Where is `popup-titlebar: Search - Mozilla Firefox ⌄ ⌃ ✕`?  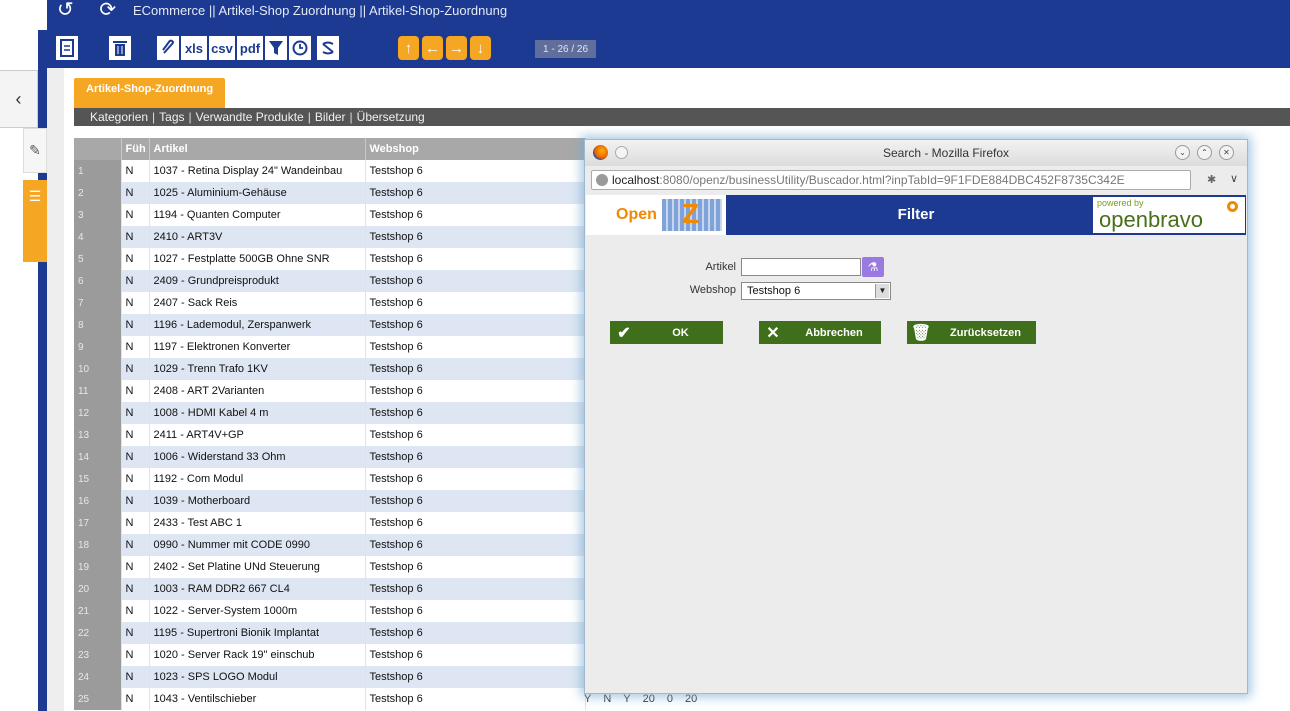 popup-titlebar: Search - Mozilla Firefox ⌄ ⌃ ✕ is located at coordinates (916, 153).